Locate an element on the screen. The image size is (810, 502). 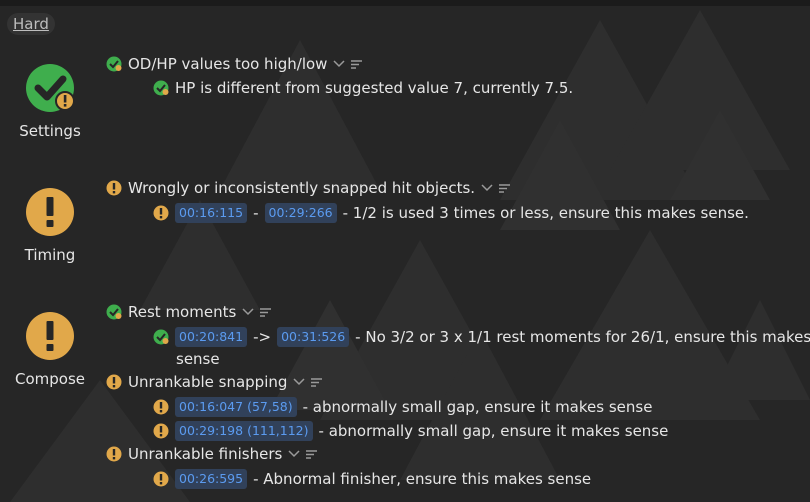
category-label: Settings is located at coordinates (50, 131).